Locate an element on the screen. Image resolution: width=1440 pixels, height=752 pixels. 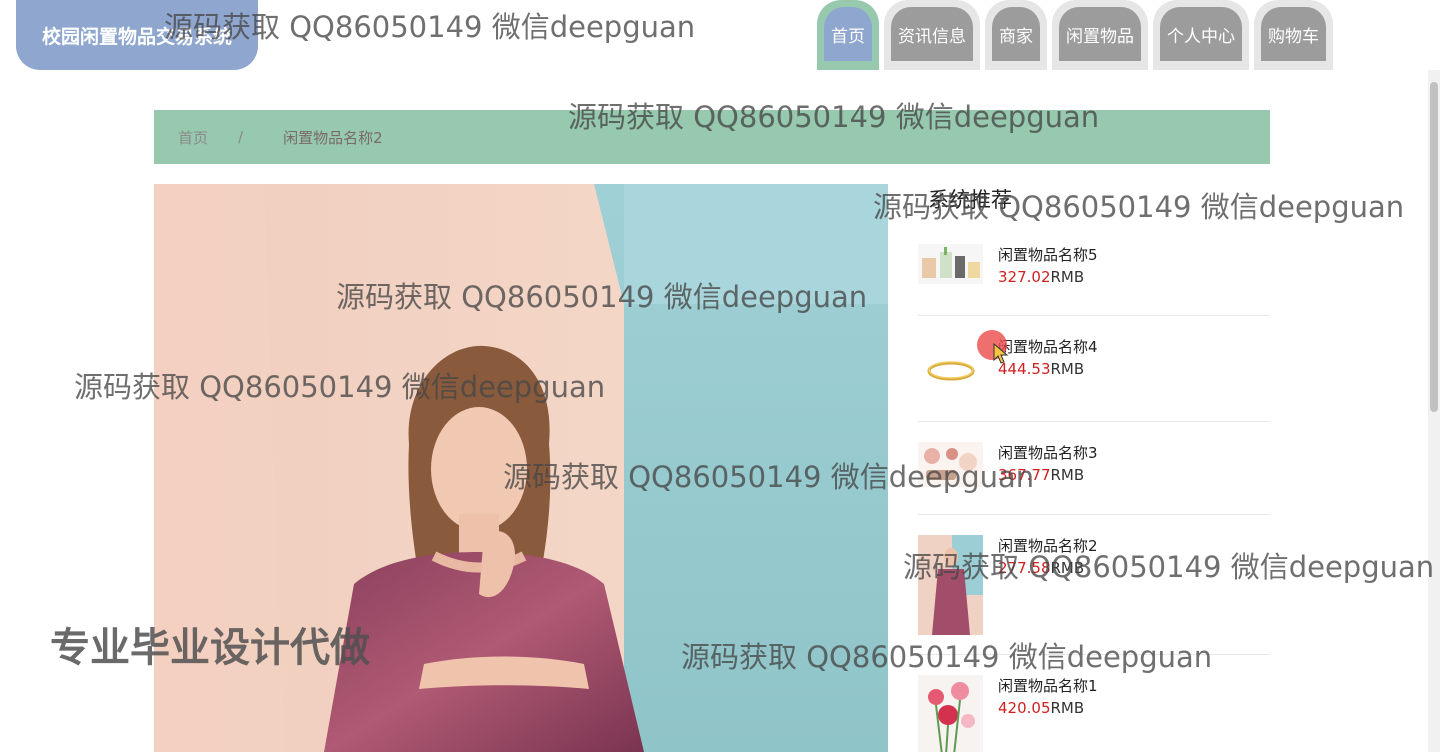
nav-tab-home: 首页 is located at coordinates (848, 35).